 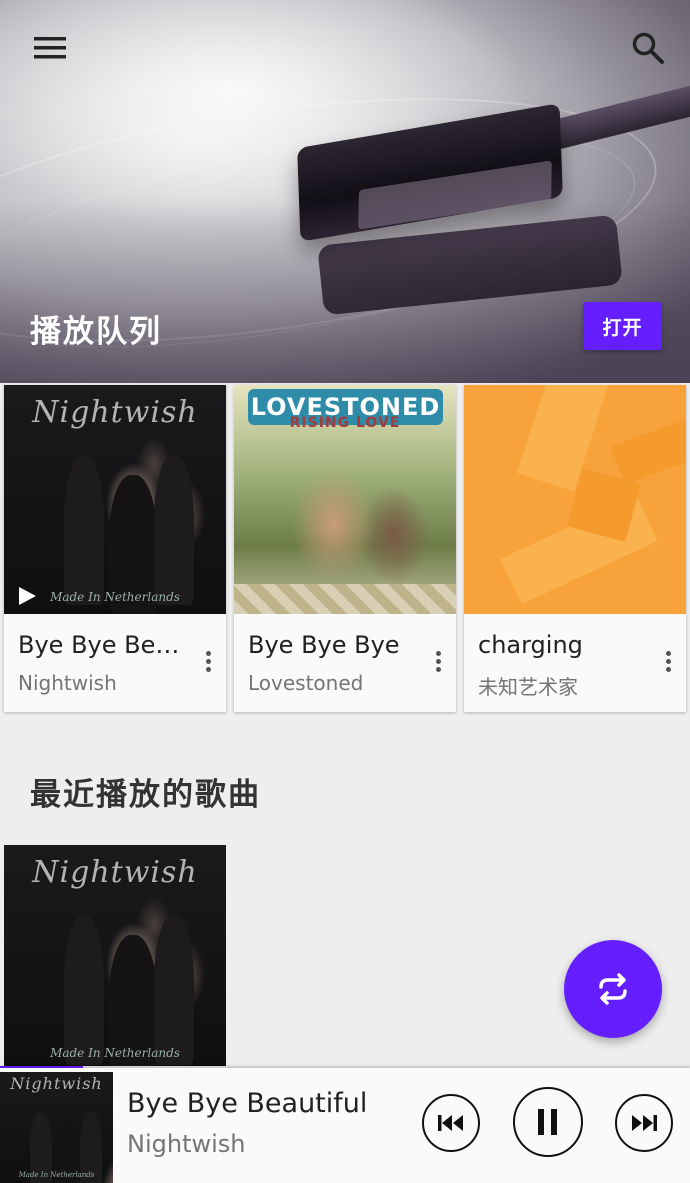 I want to click on pause-icon, so click(x=547, y=1122).